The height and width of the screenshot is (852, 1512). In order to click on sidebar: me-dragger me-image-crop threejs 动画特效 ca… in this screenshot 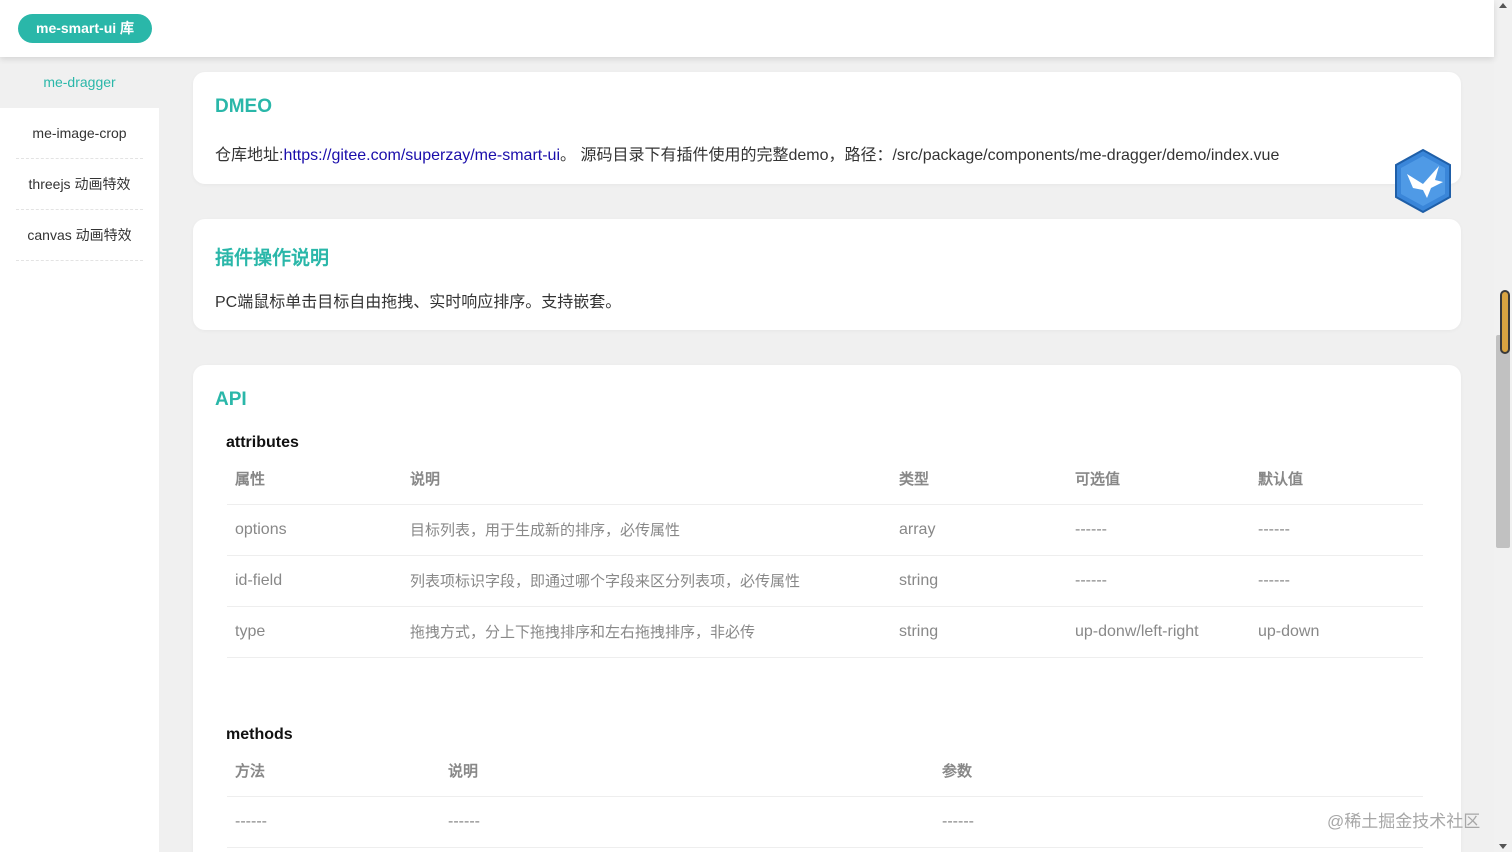, I will do `click(79, 454)`.